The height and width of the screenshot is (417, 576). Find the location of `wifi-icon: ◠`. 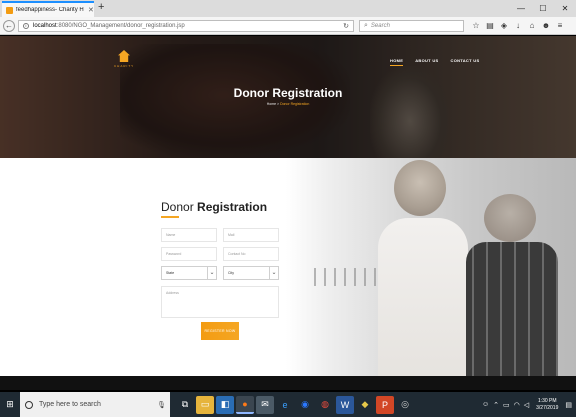

wifi-icon: ◠ is located at coordinates (517, 405).